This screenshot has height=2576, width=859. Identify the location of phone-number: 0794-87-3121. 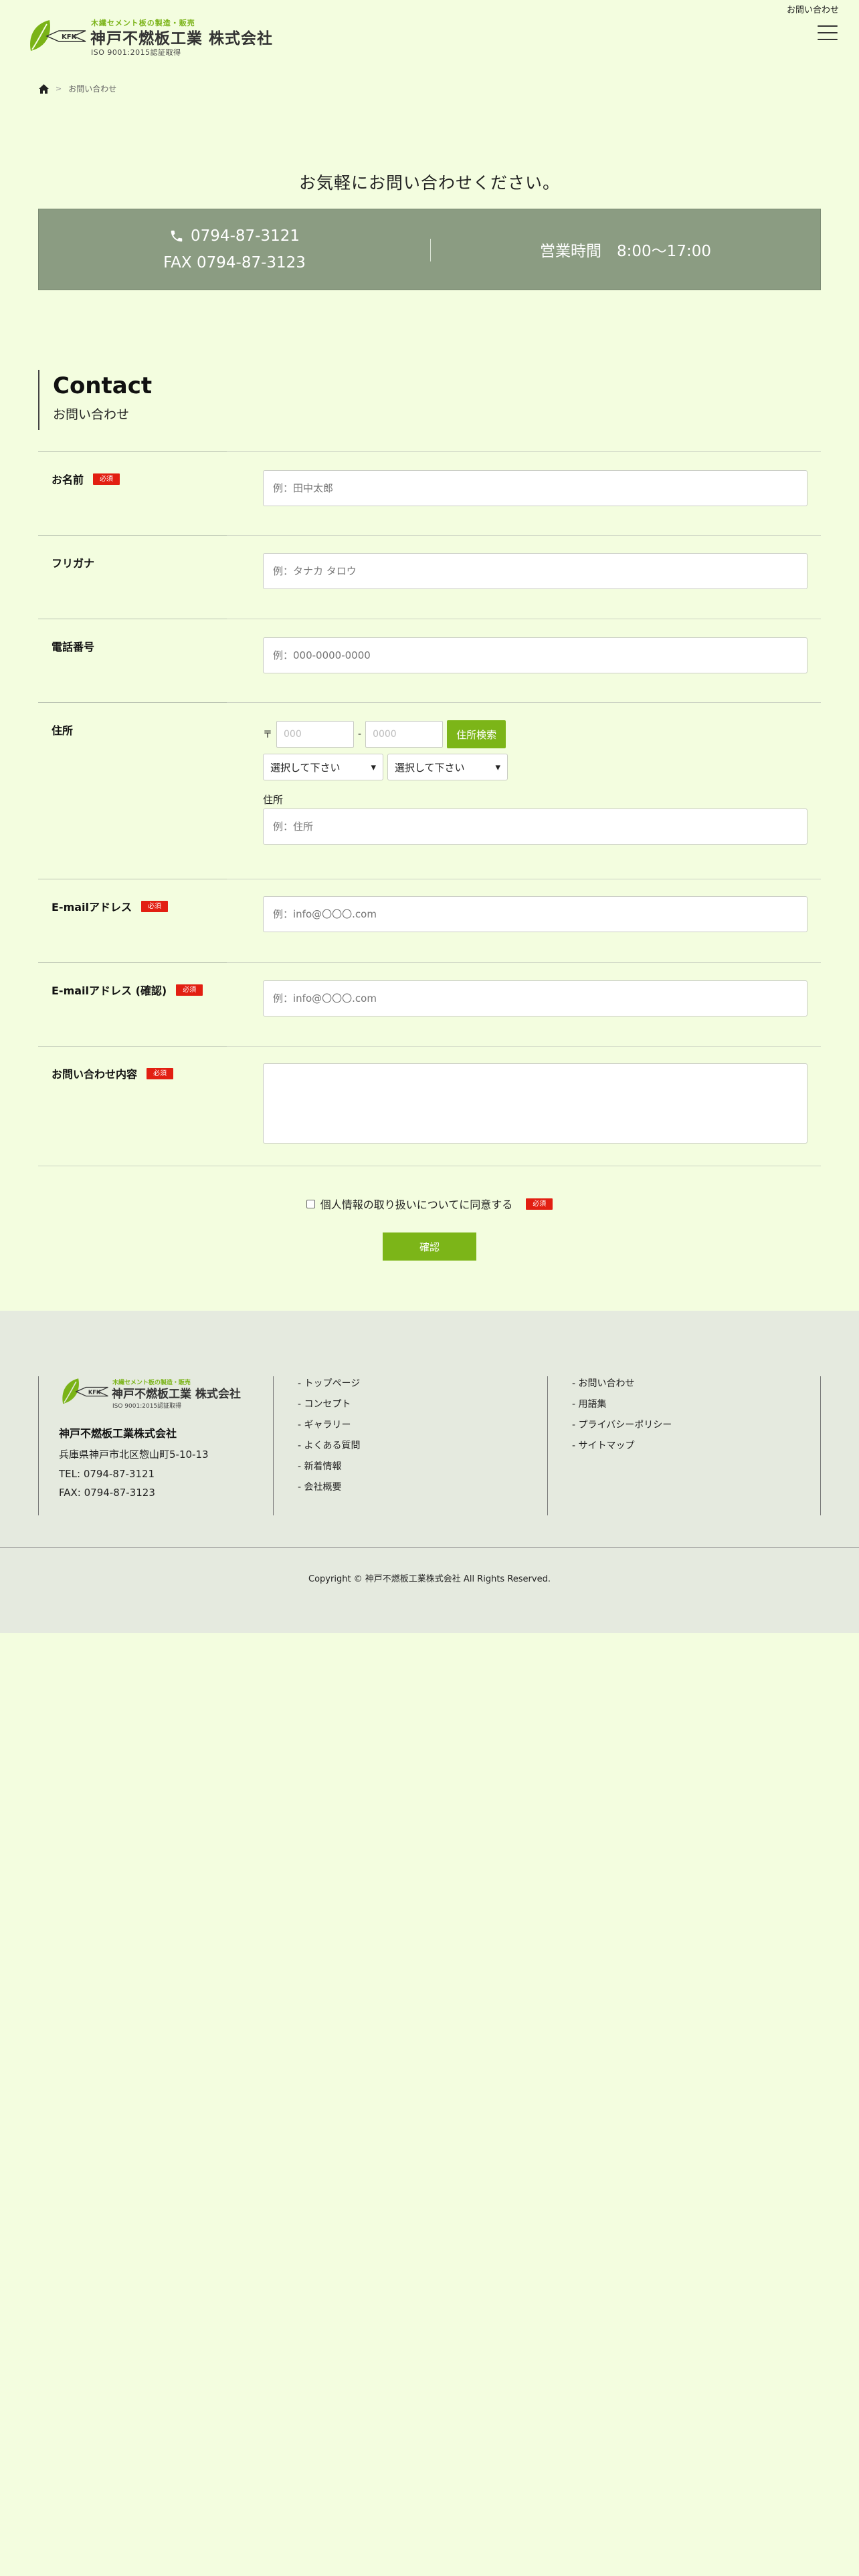
(245, 236).